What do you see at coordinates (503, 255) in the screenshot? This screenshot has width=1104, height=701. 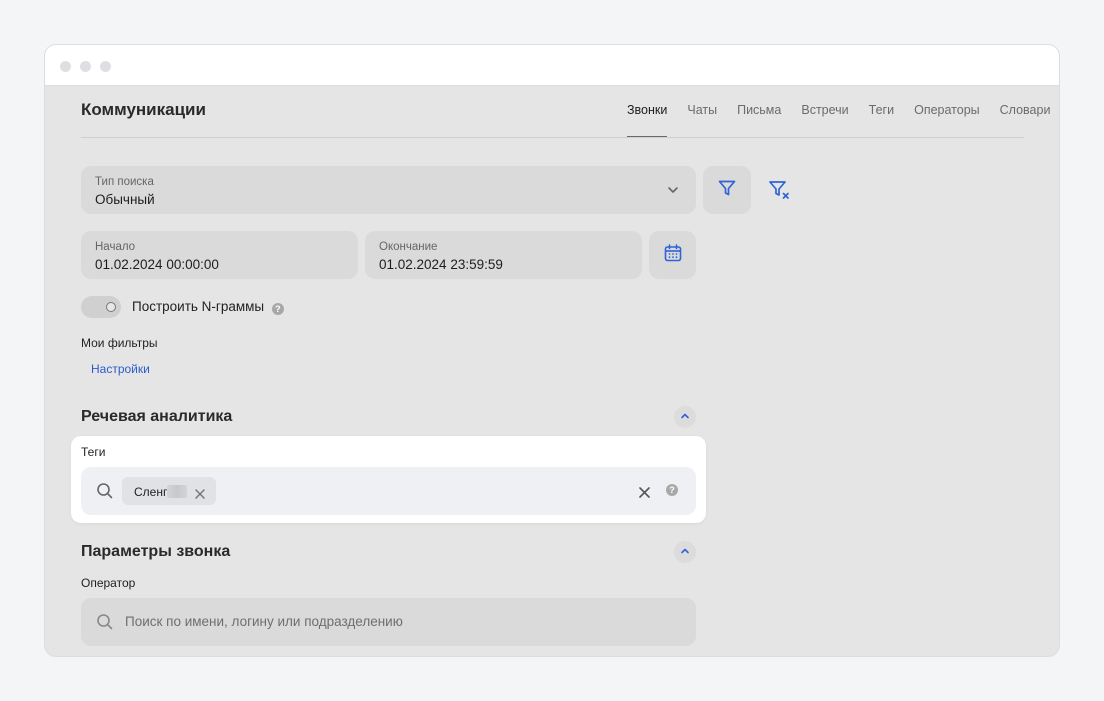 I see `end-date-field: Окончание 01.02.2024 23:59:59` at bounding box center [503, 255].